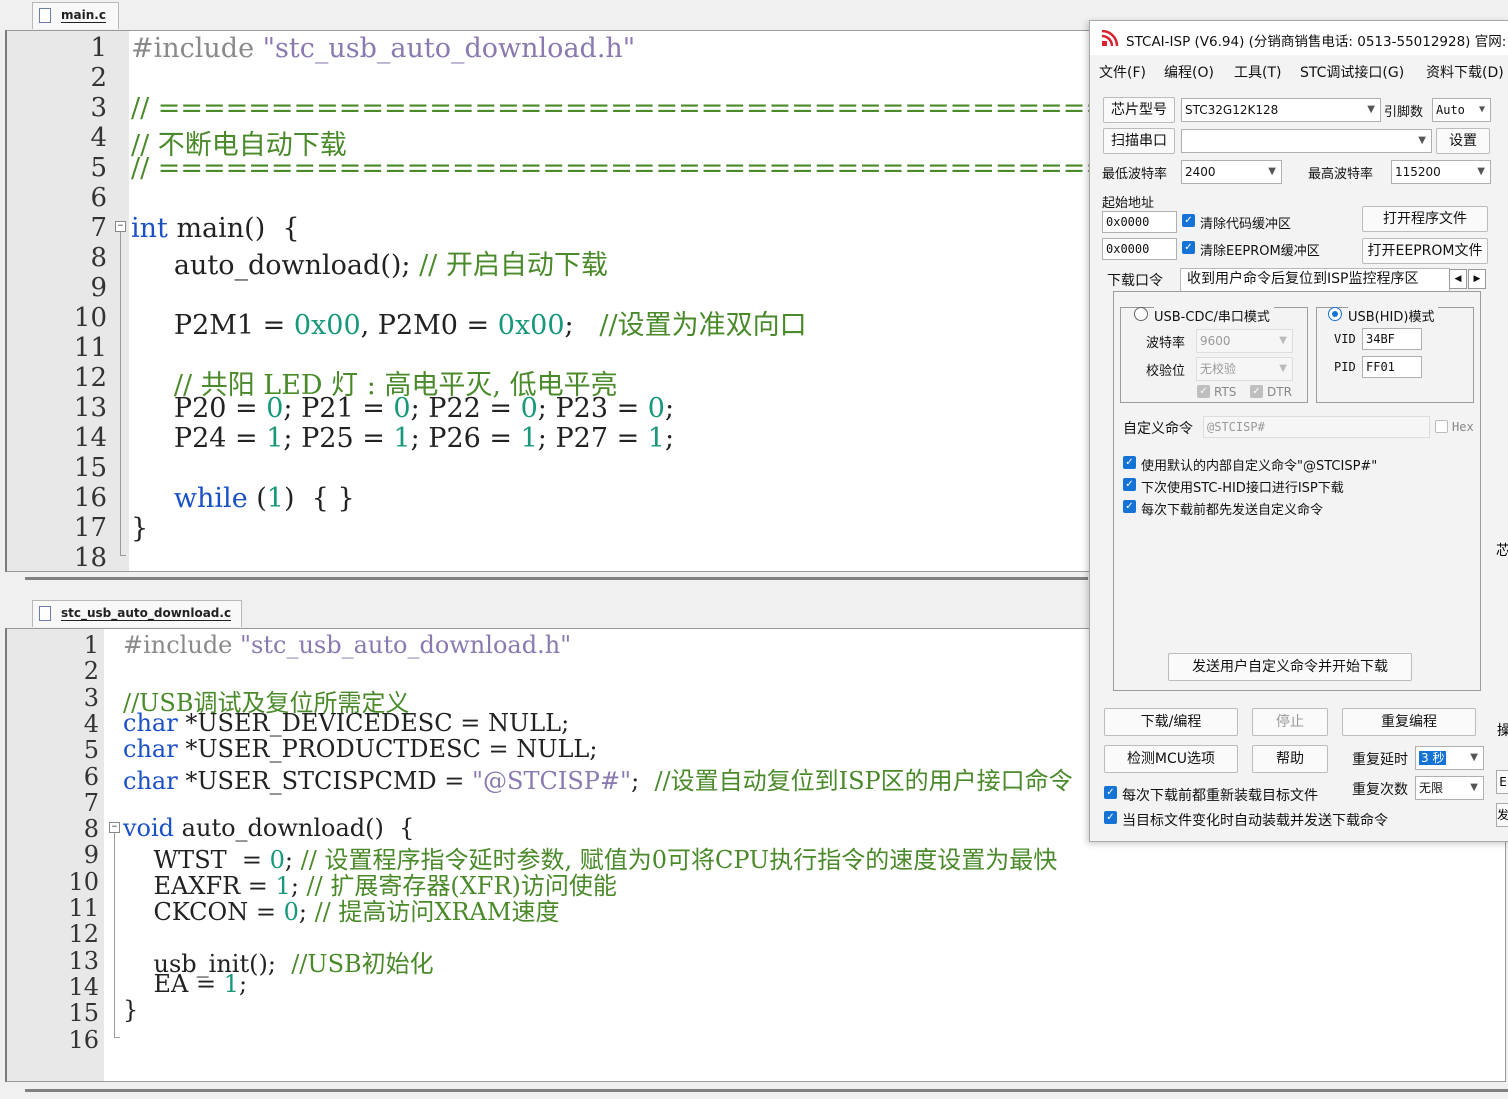 This screenshot has height=1099, width=1508. What do you see at coordinates (1290, 759) in the screenshot?
I see `help-button: 帮助` at bounding box center [1290, 759].